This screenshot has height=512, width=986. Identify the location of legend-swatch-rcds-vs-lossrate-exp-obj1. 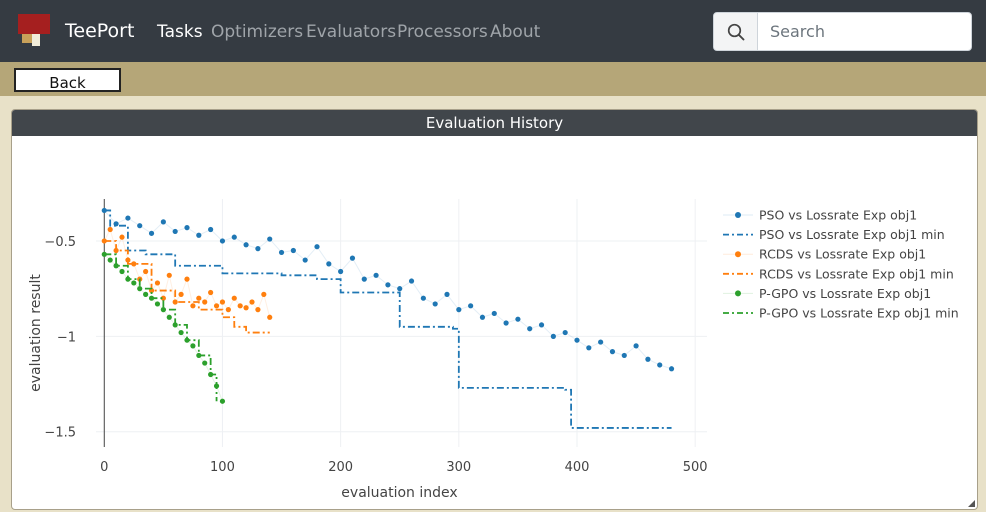
(738, 254).